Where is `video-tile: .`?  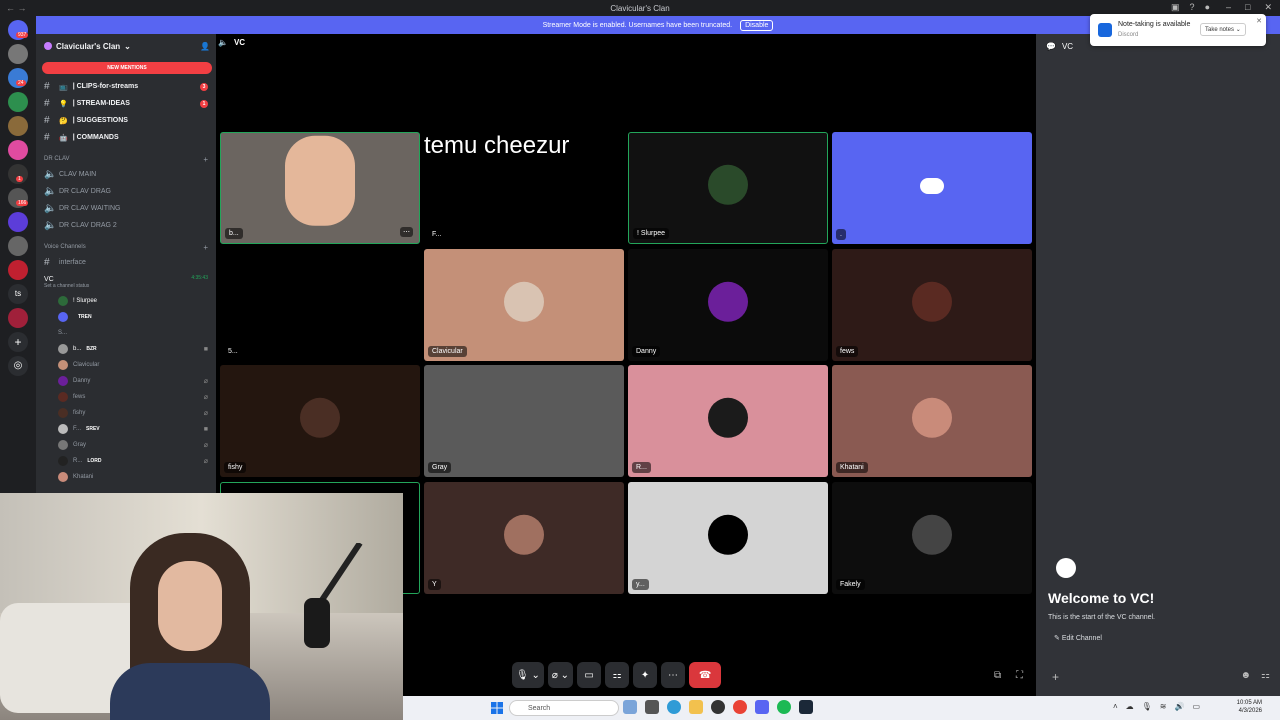
video-tile: . is located at coordinates (932, 188).